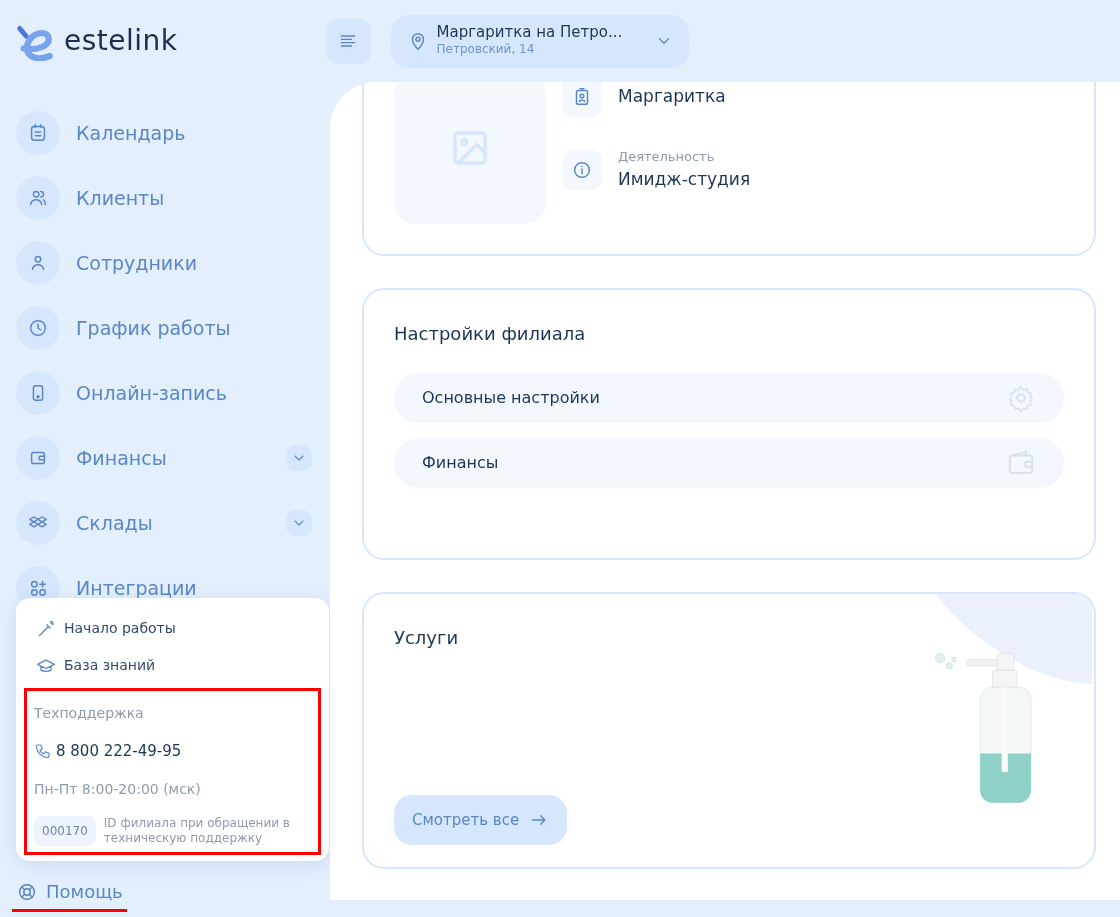 The width and height of the screenshot is (1120, 917). I want to click on sidebar-item: Клиенты, so click(165, 198).